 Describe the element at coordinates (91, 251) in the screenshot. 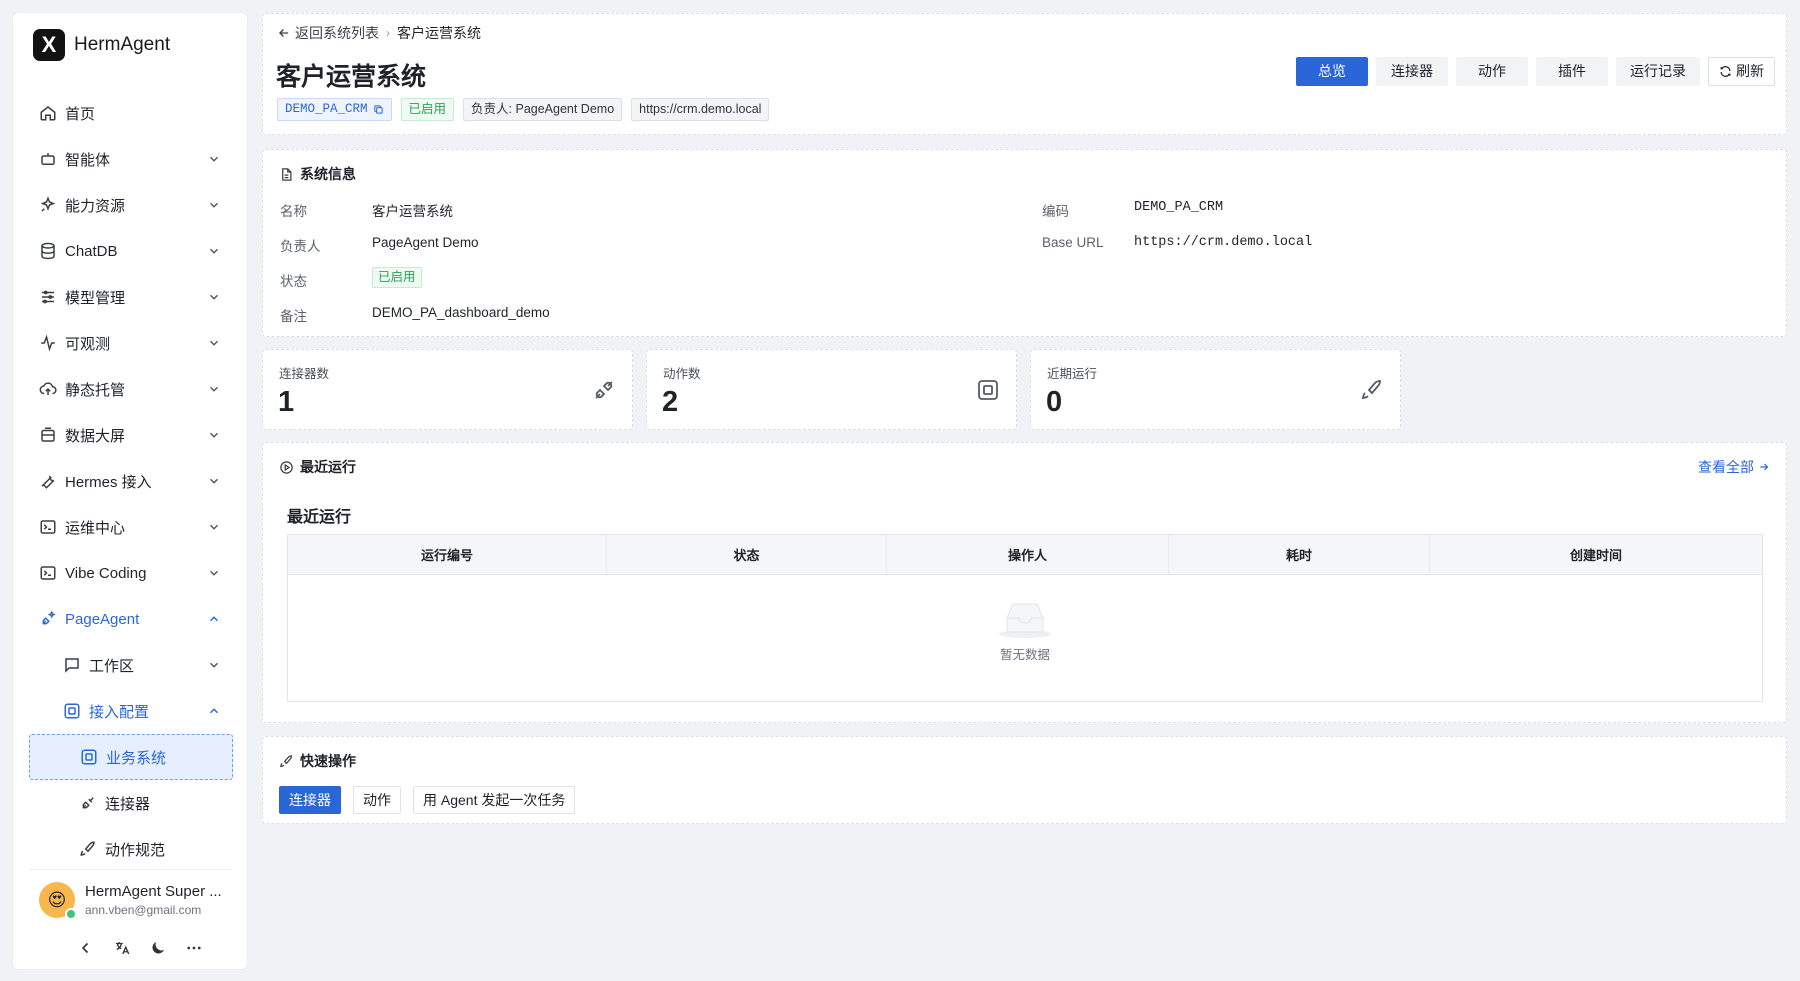

I see `sidebar-item-label: ChatDB` at that location.